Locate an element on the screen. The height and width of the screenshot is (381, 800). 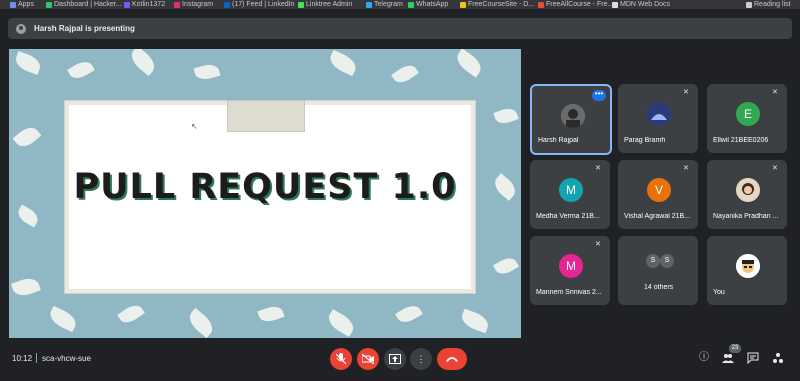
more-options-button: ⋮ is located at coordinates (421, 359).